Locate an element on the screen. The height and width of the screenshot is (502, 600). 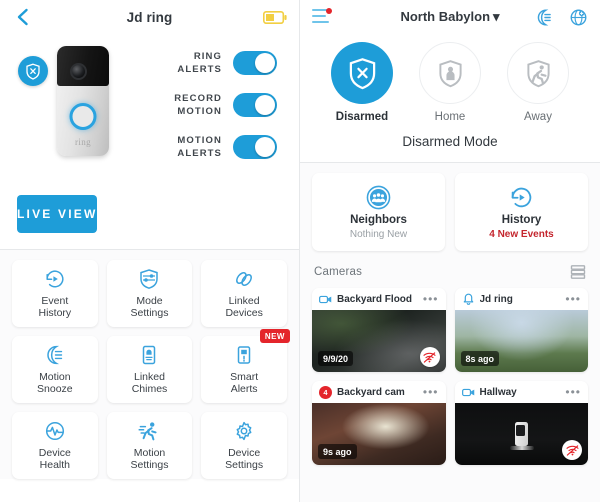
card-title: History is located at coordinates (521, 219).